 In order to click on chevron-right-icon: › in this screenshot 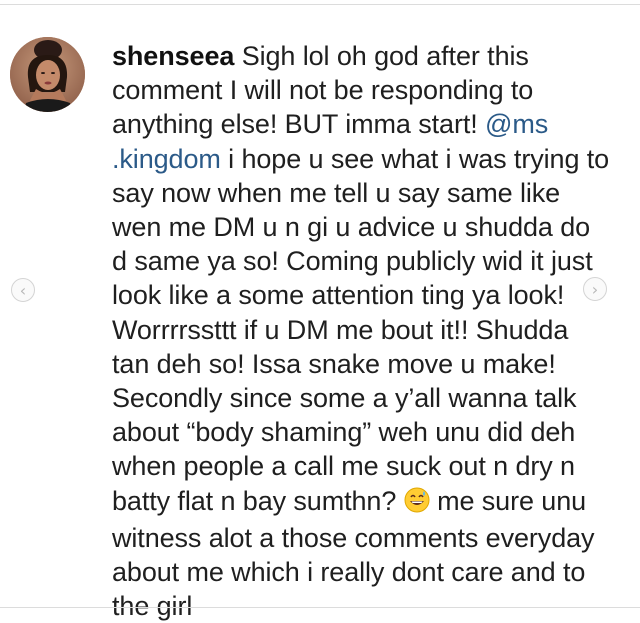, I will do `click(595, 289)`.